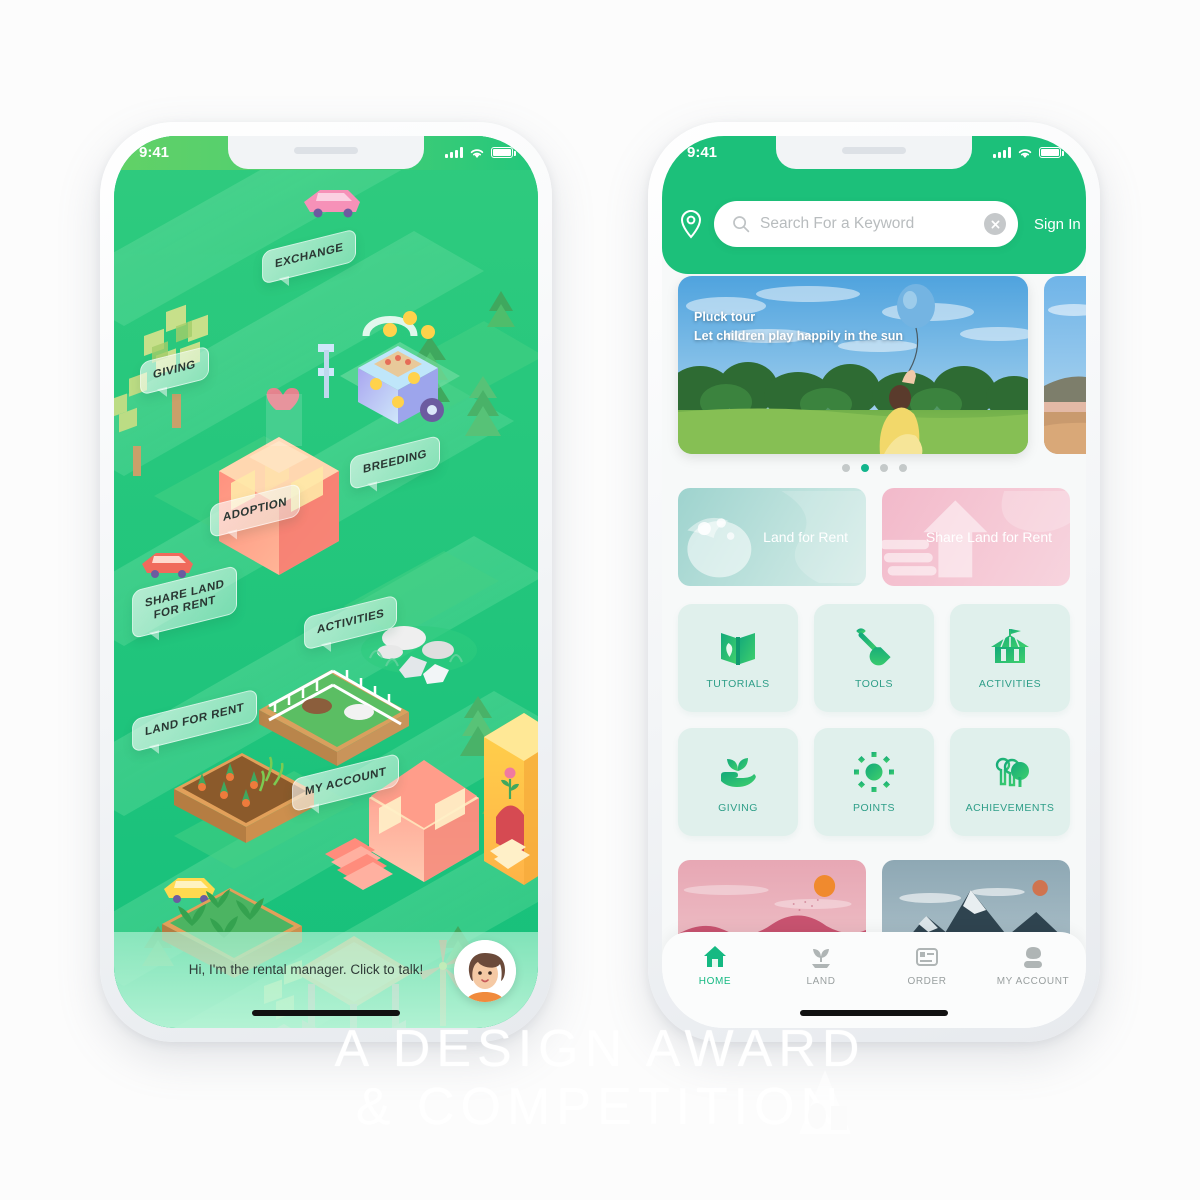  Describe the element at coordinates (821, 981) in the screenshot. I see `tab-label-land: LAND` at that location.